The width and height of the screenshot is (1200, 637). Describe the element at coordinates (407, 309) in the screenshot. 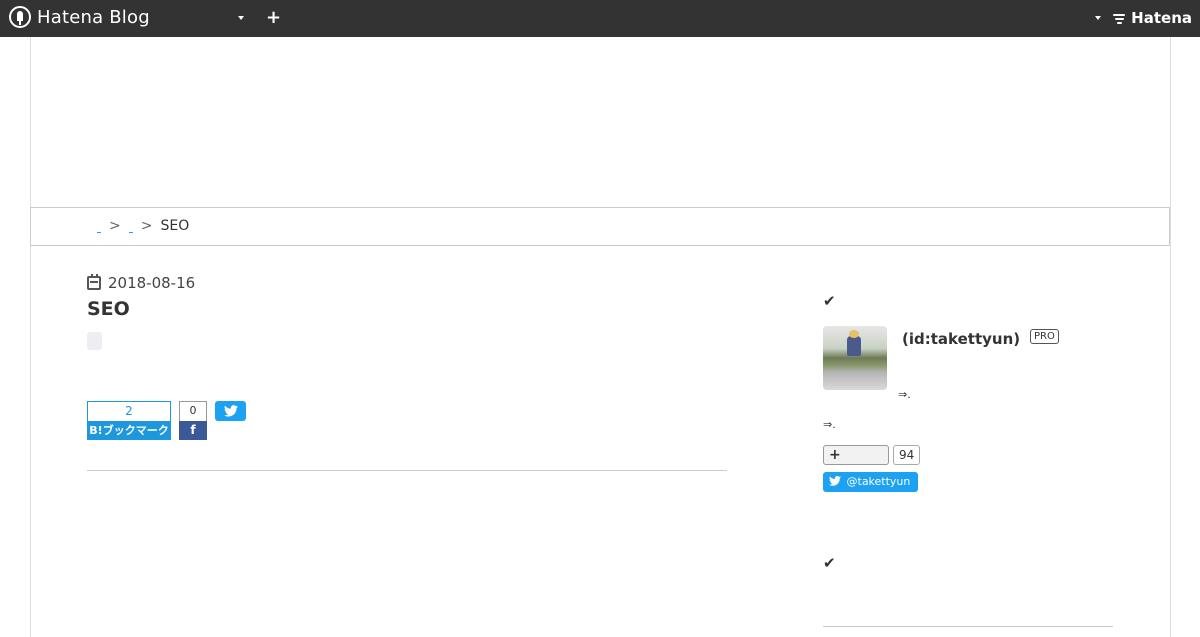

I see `entry-title: SEO` at that location.